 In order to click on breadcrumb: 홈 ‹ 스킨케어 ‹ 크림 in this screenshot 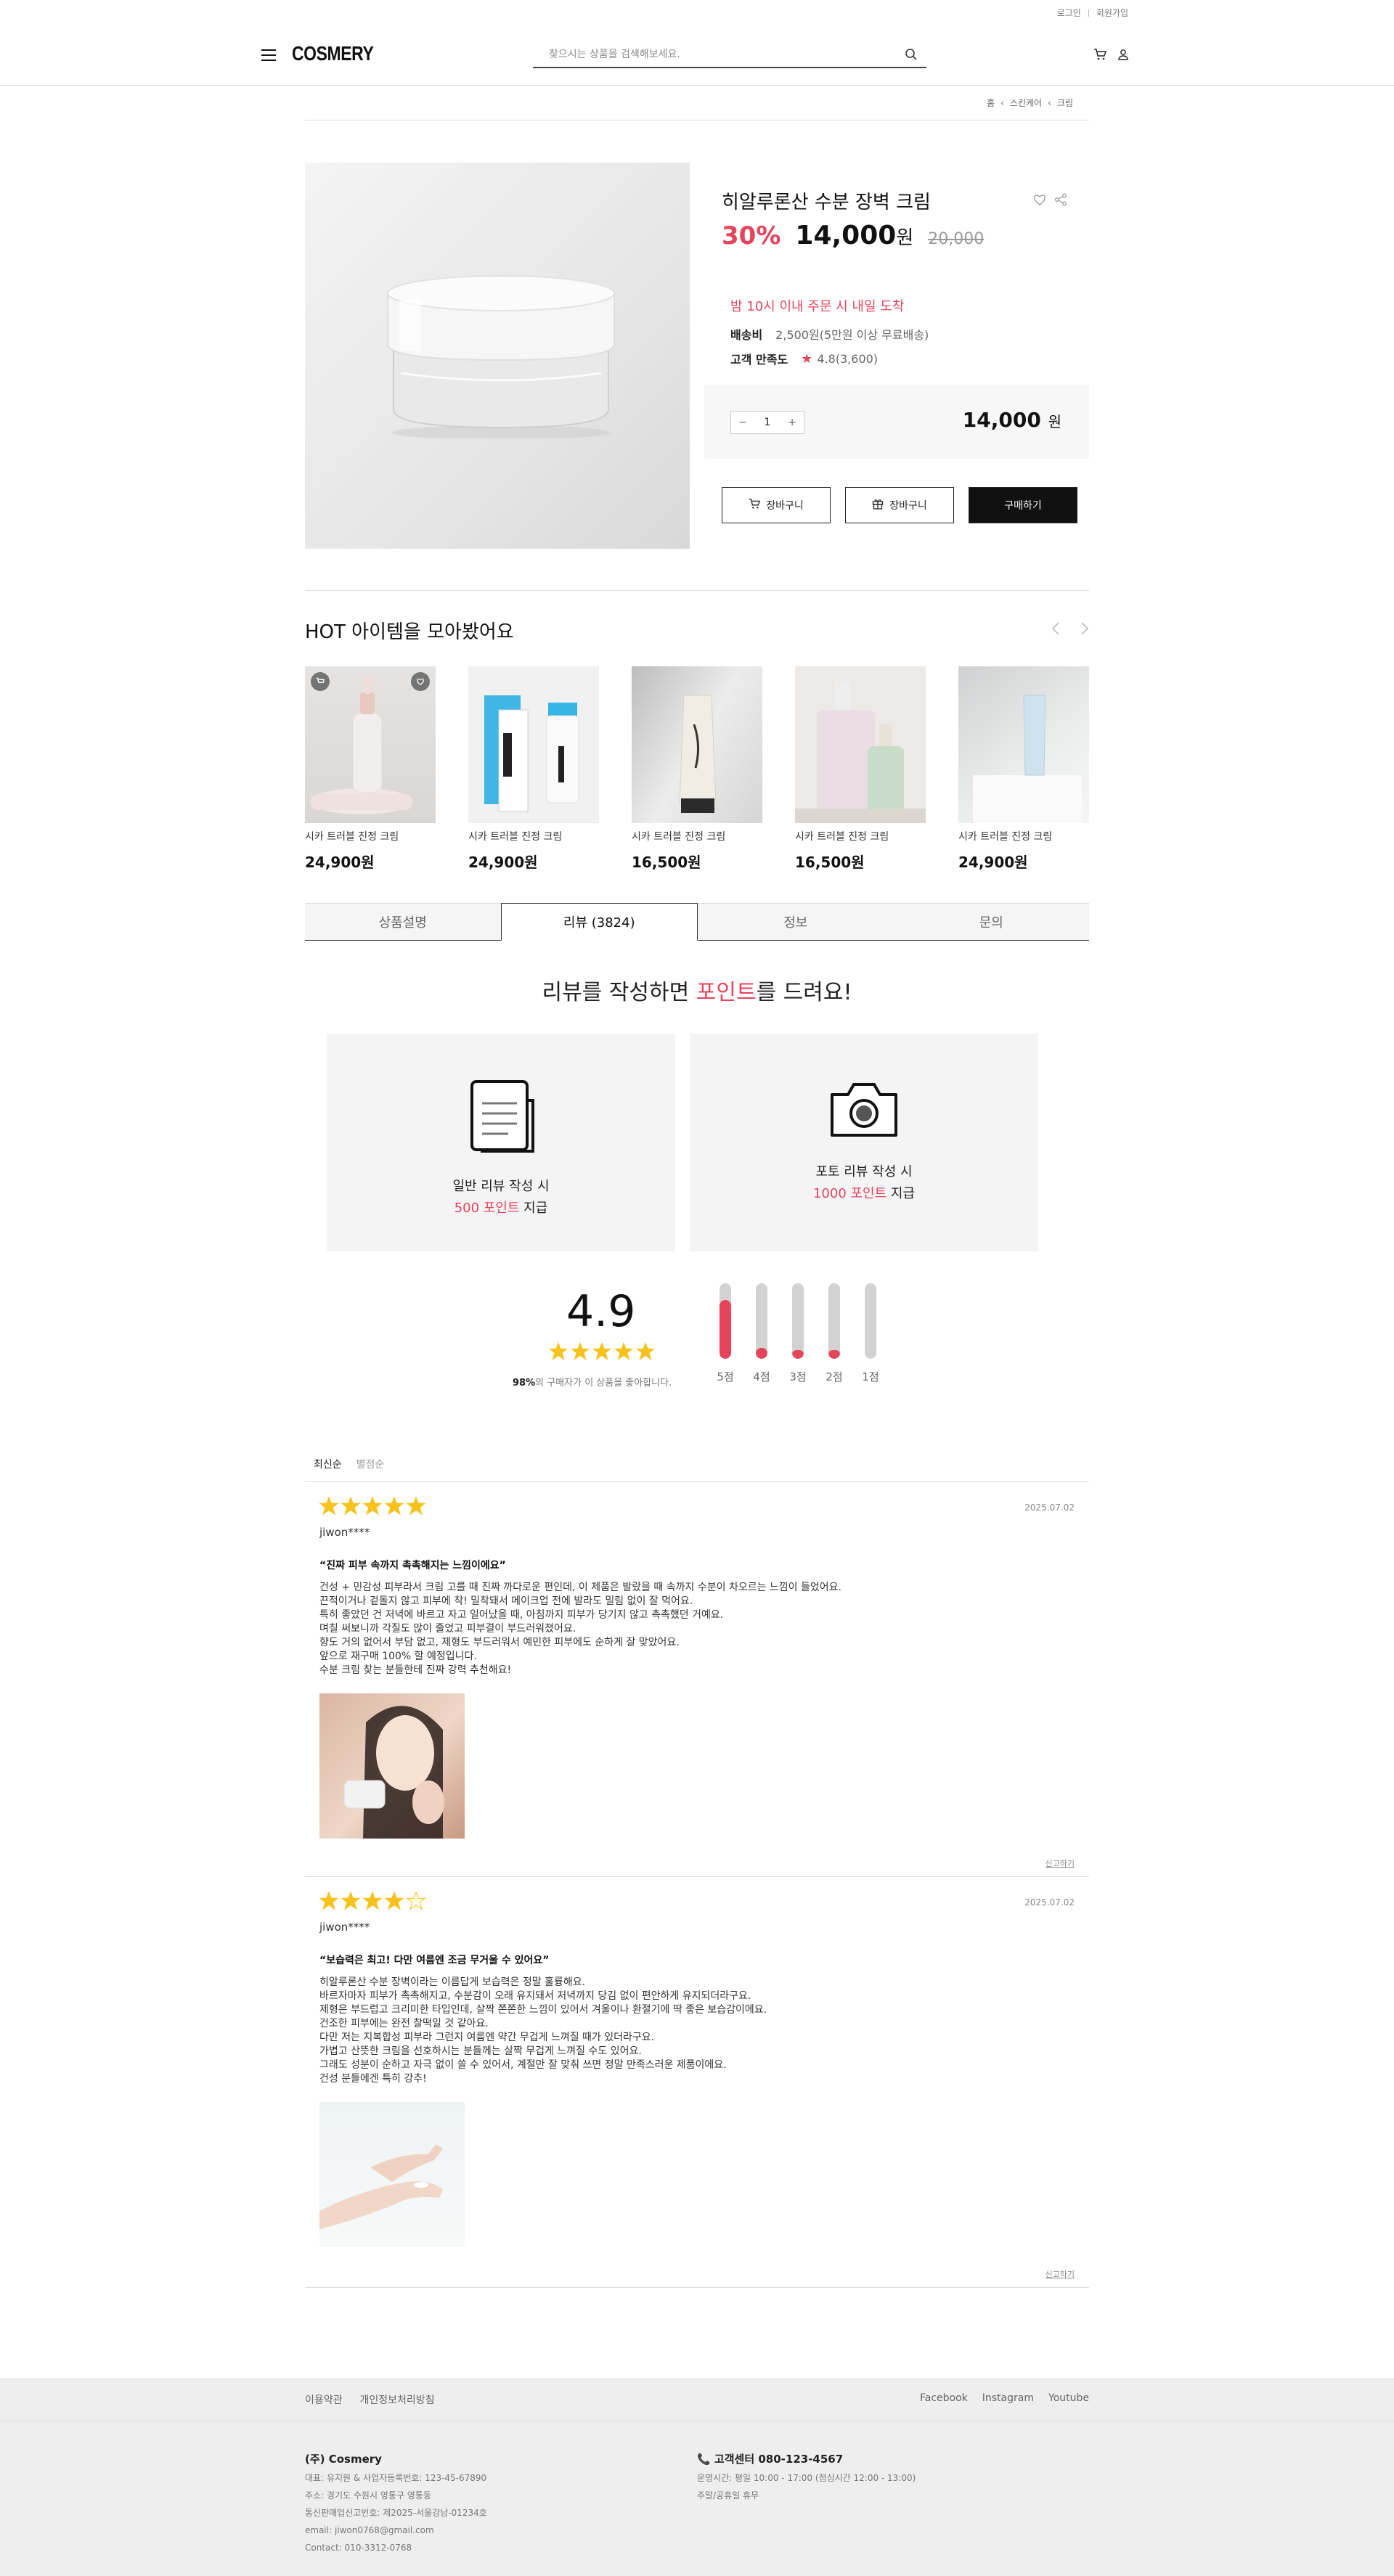, I will do `click(697, 103)`.